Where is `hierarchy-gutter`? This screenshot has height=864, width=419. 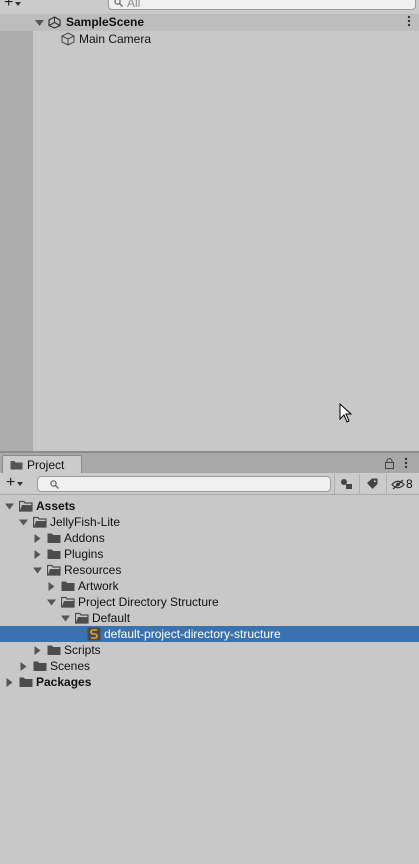 hierarchy-gutter is located at coordinates (16, 232).